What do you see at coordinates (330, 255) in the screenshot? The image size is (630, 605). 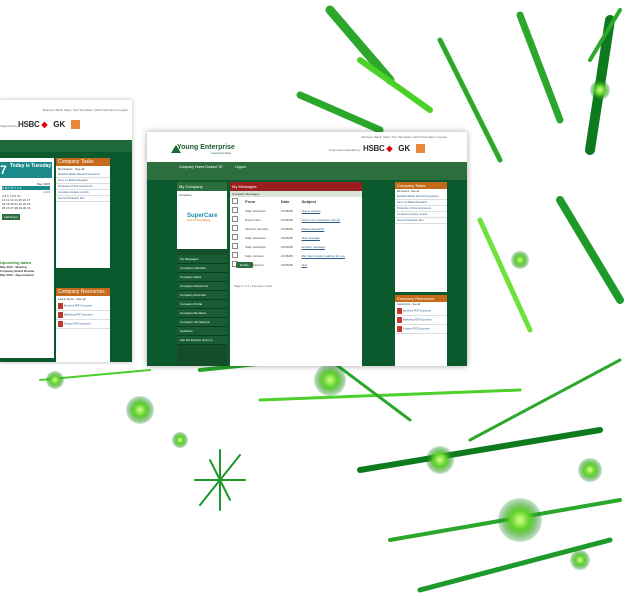 I see `message-subject-link: RE: How is team working for you` at bounding box center [330, 255].